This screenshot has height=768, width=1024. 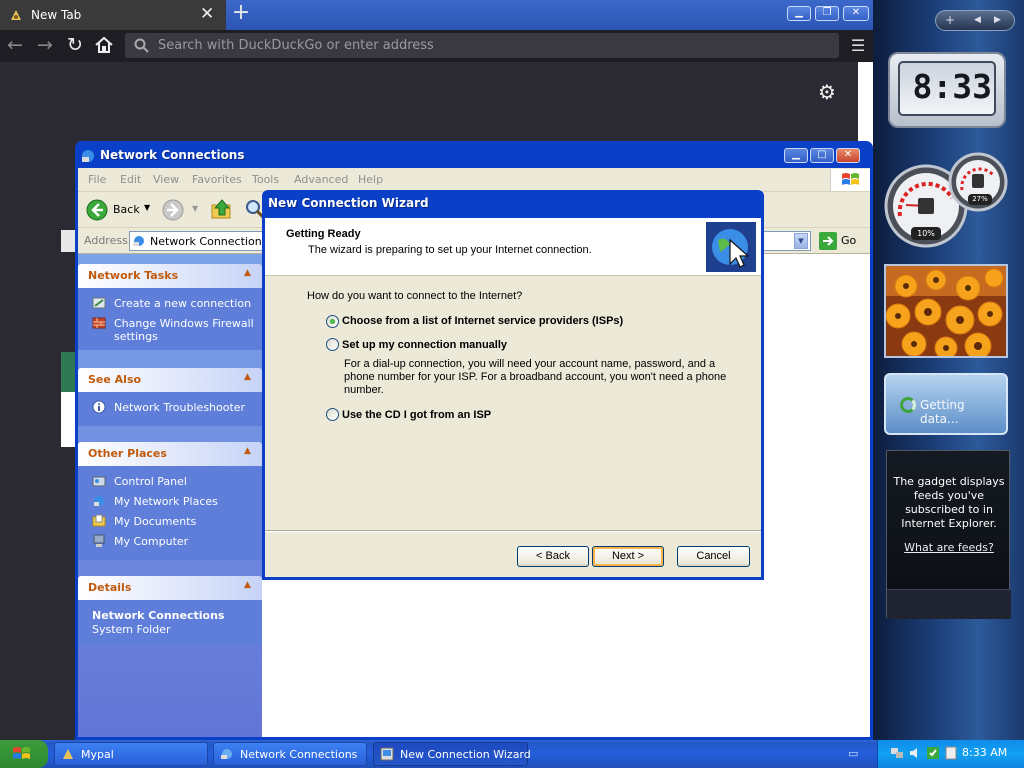 I want to click on next-icon: ▶, so click(x=997, y=20).